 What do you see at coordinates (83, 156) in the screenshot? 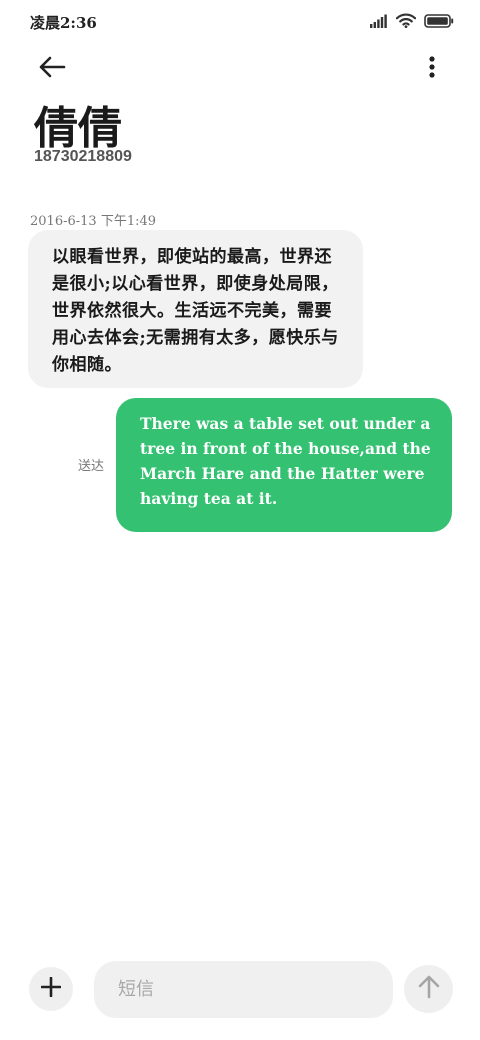
I see `contact-number: 18730218809` at bounding box center [83, 156].